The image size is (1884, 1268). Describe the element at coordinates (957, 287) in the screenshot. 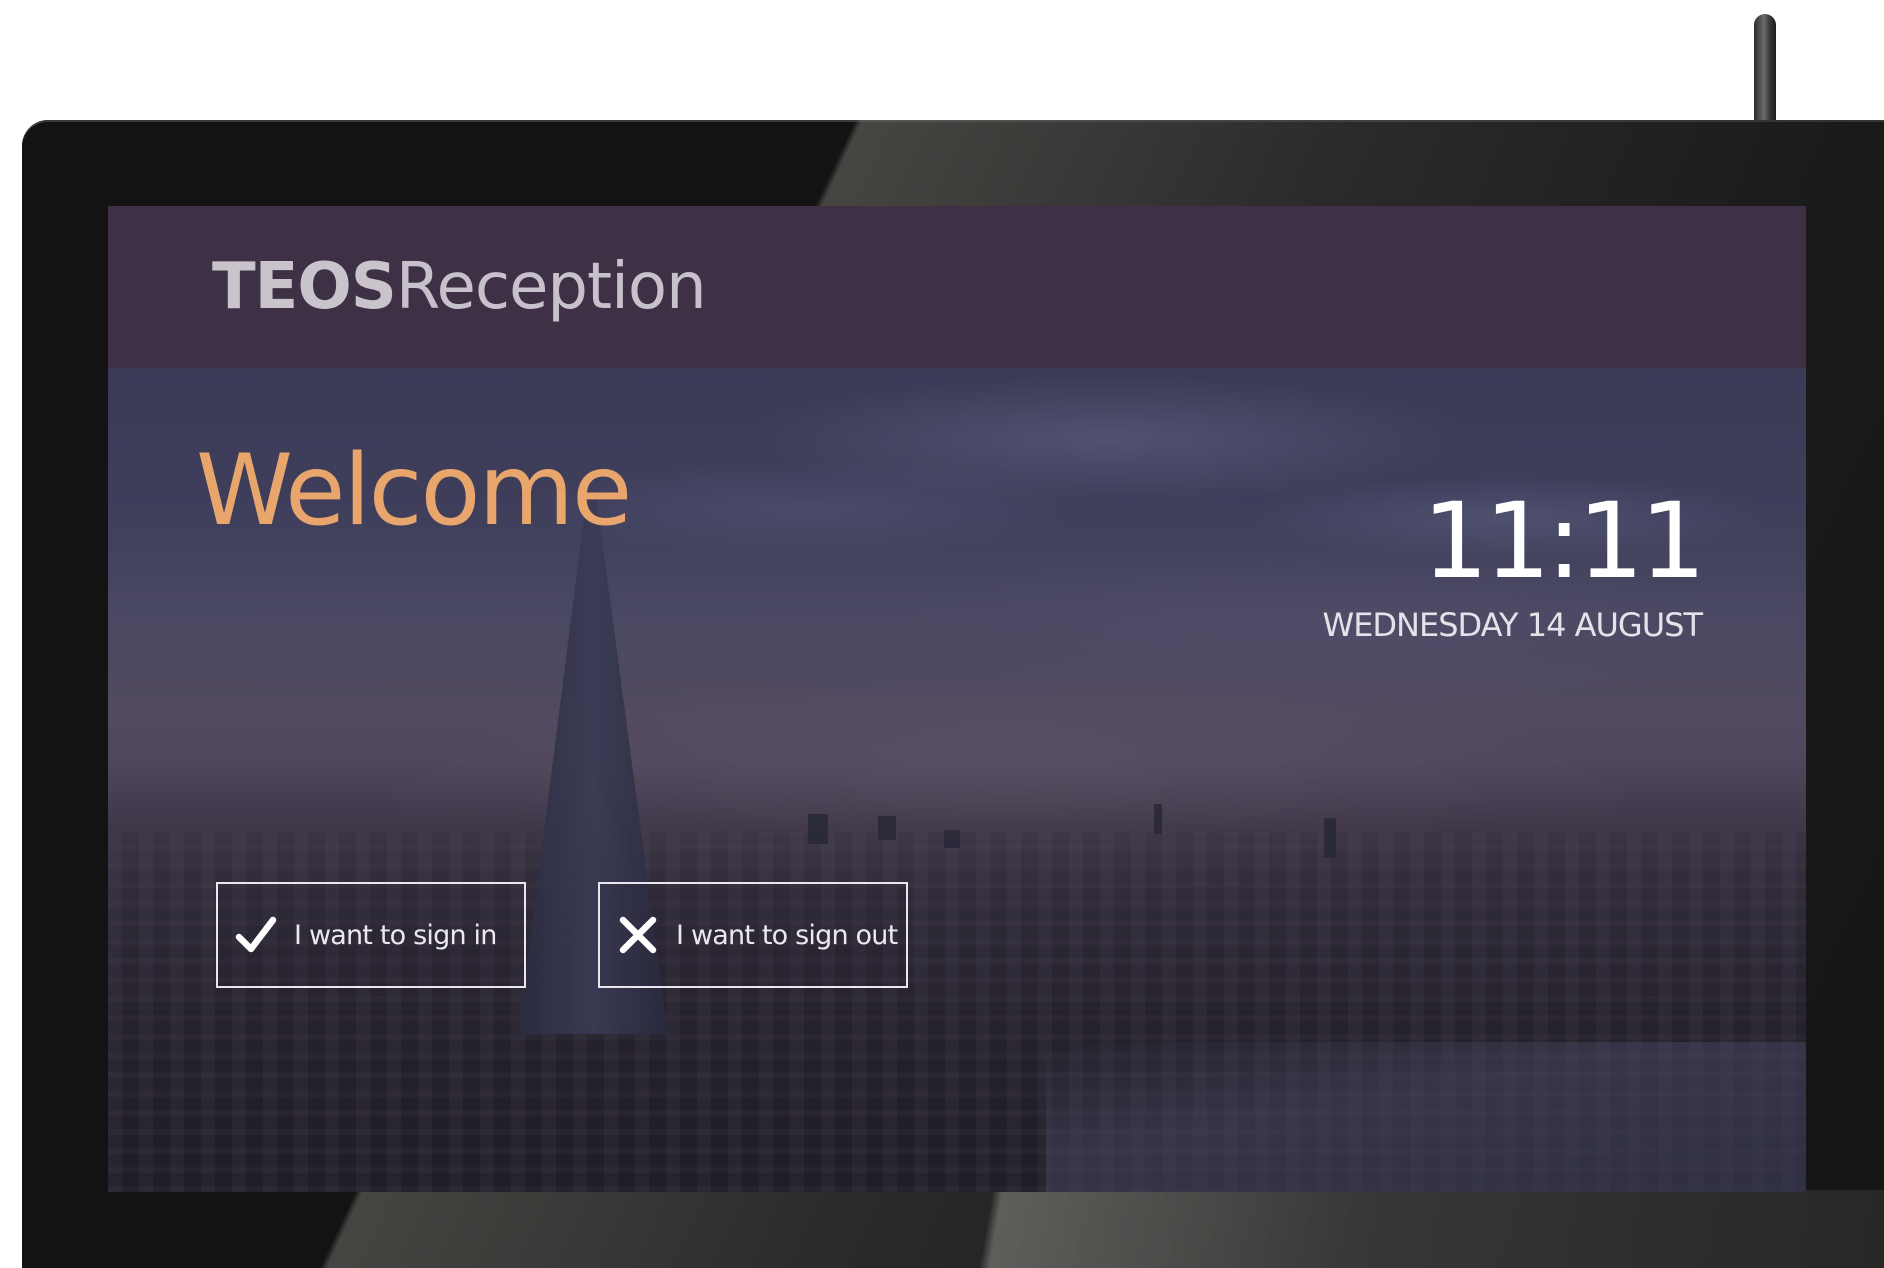

I see `header-bar: TEOSReception` at that location.